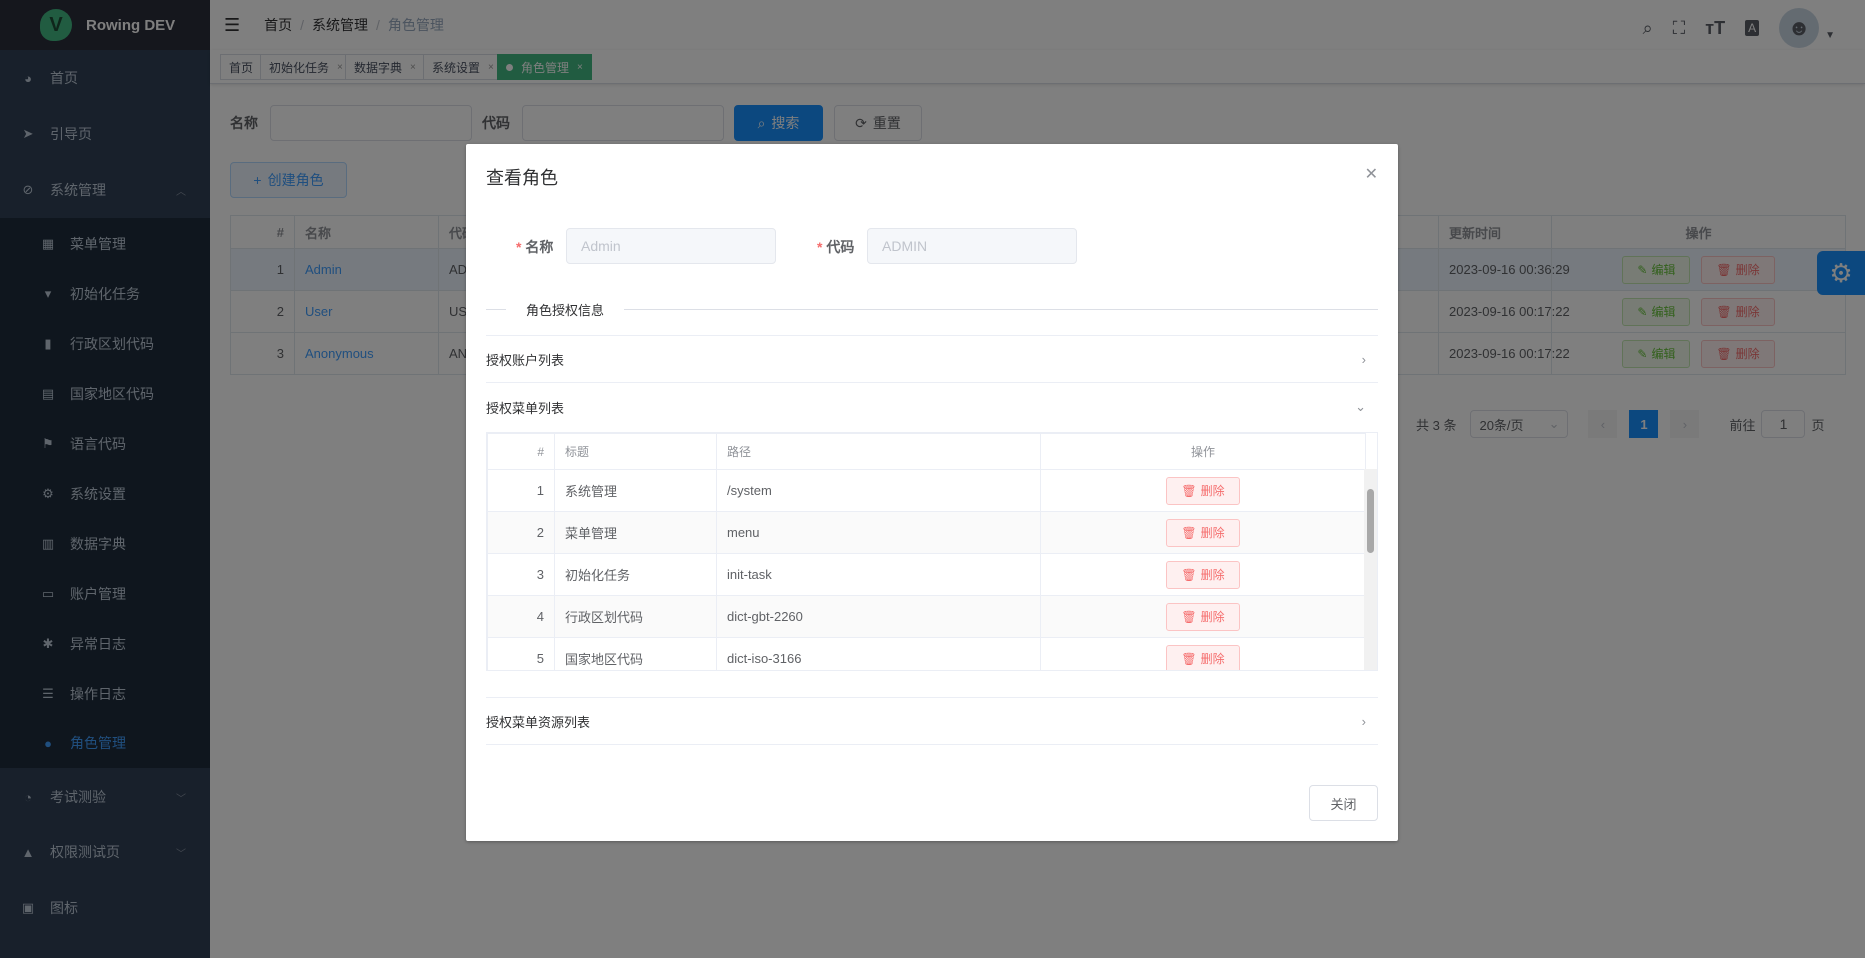 The image size is (1865, 958). I want to click on table-row: 2 菜单管理 menu 🗑 删除, so click(926, 532).